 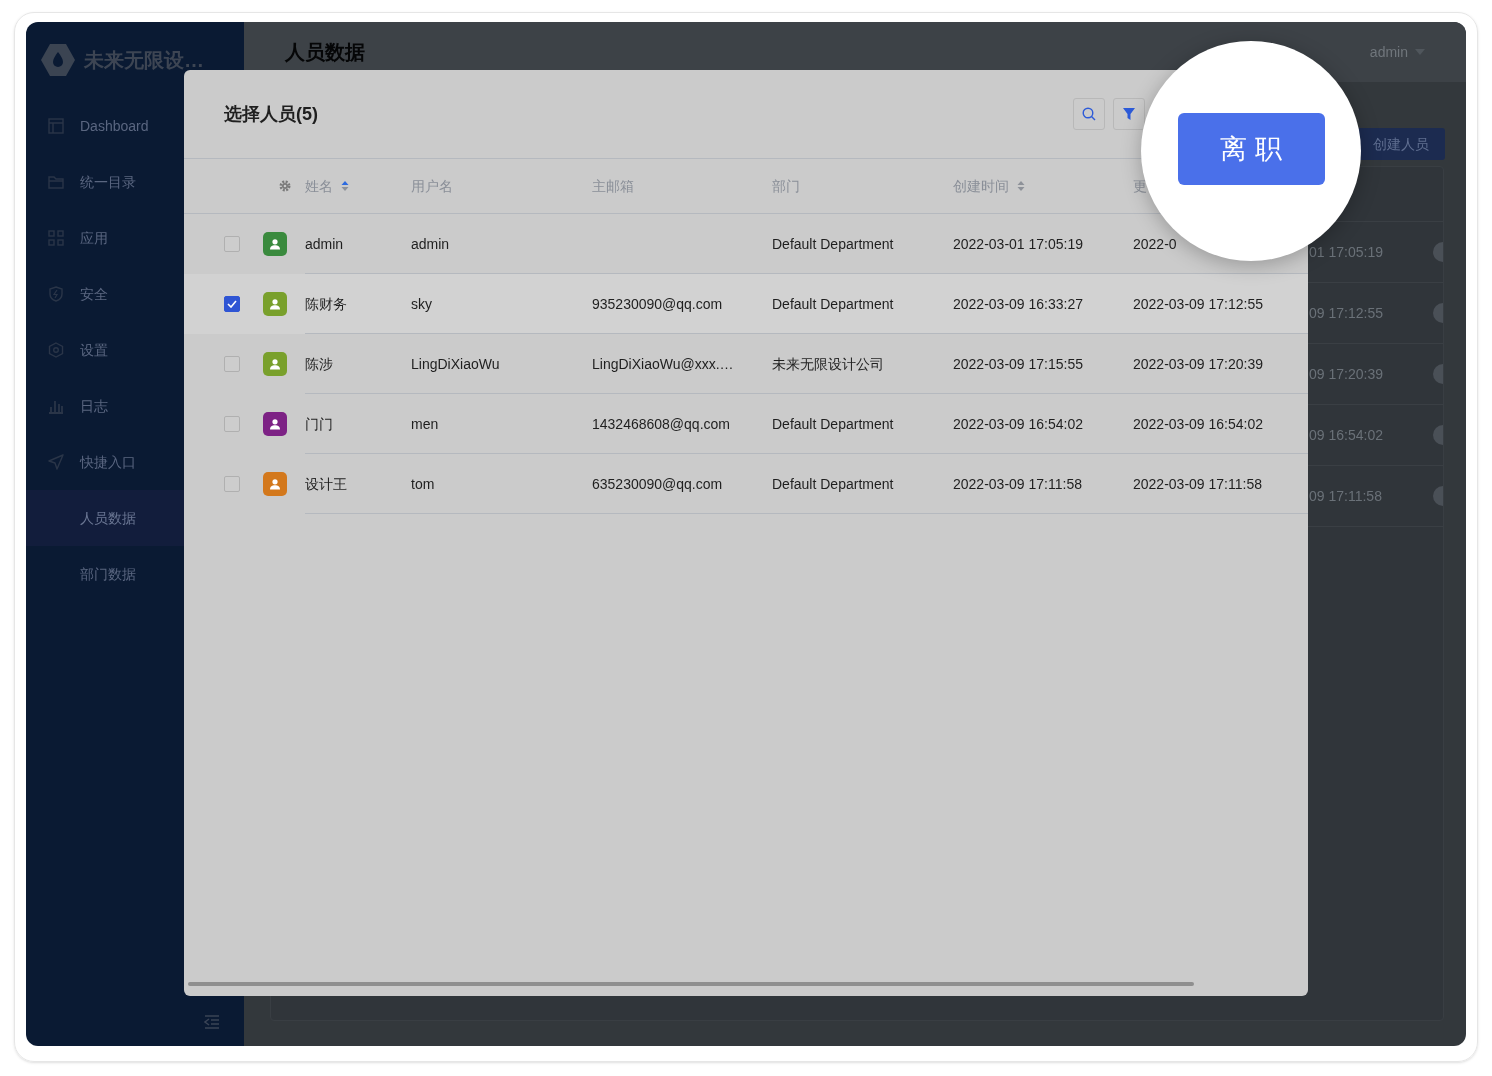 What do you see at coordinates (1251, 149) in the screenshot?
I see `resign-button: 离 职` at bounding box center [1251, 149].